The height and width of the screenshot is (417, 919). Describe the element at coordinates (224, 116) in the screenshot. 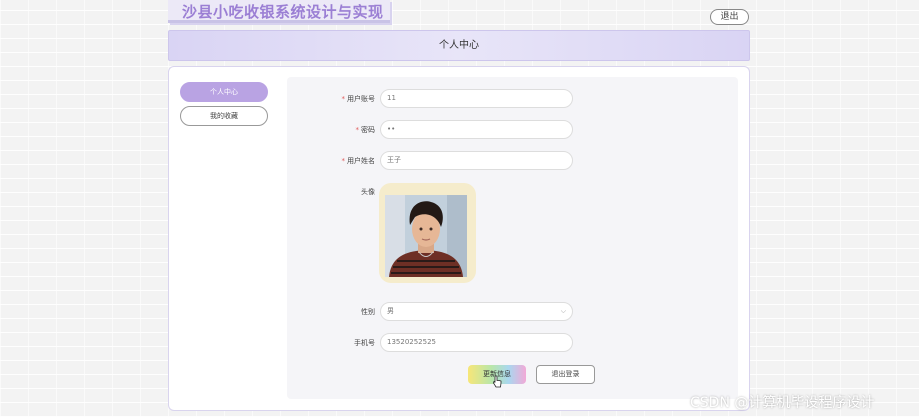

I see `sidebar-item-favorites: 我的收藏` at that location.